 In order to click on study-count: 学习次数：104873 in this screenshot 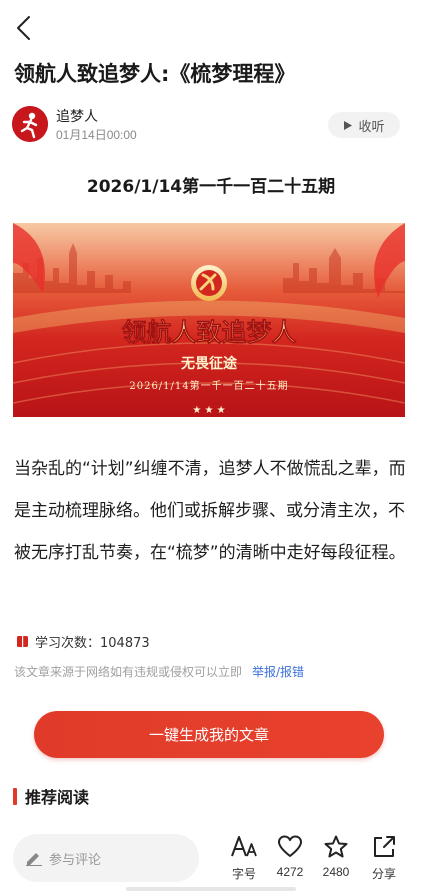, I will do `click(92, 643)`.